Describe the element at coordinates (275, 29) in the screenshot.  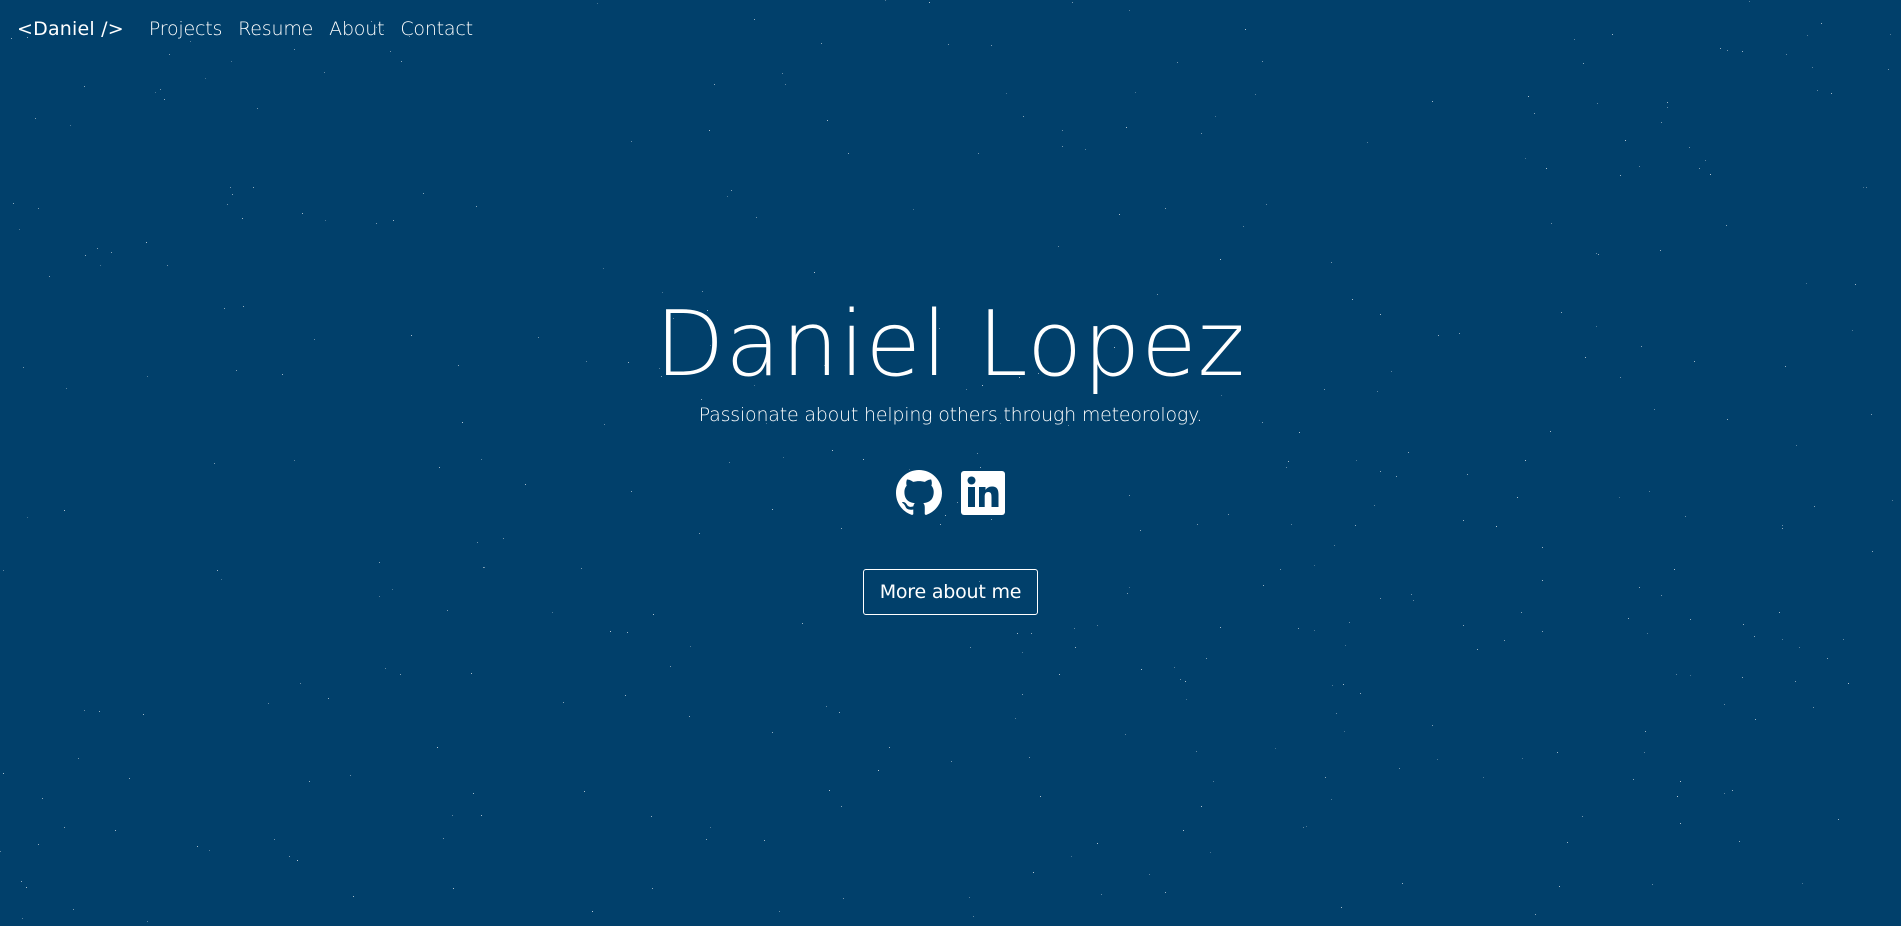
I see `nav-link-resume: Resume` at that location.